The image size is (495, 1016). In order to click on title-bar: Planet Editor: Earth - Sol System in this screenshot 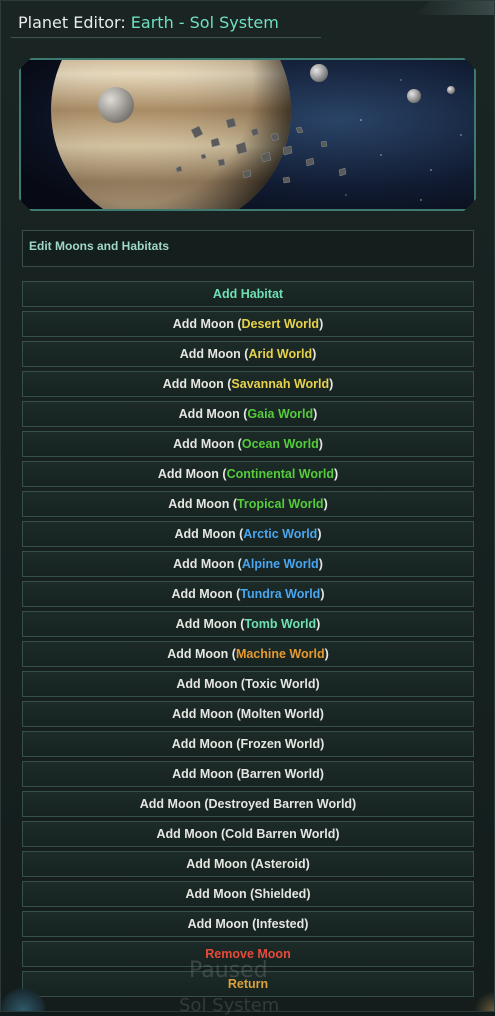, I will do `click(166, 23)`.